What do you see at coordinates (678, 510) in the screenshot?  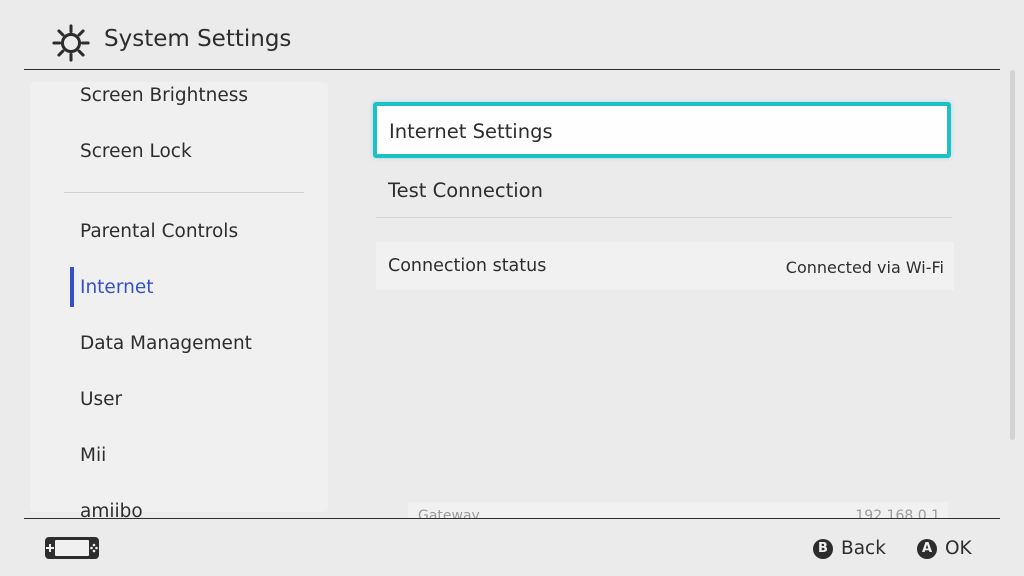 I see `gateway-row: Gateway 192.168.0.1` at bounding box center [678, 510].